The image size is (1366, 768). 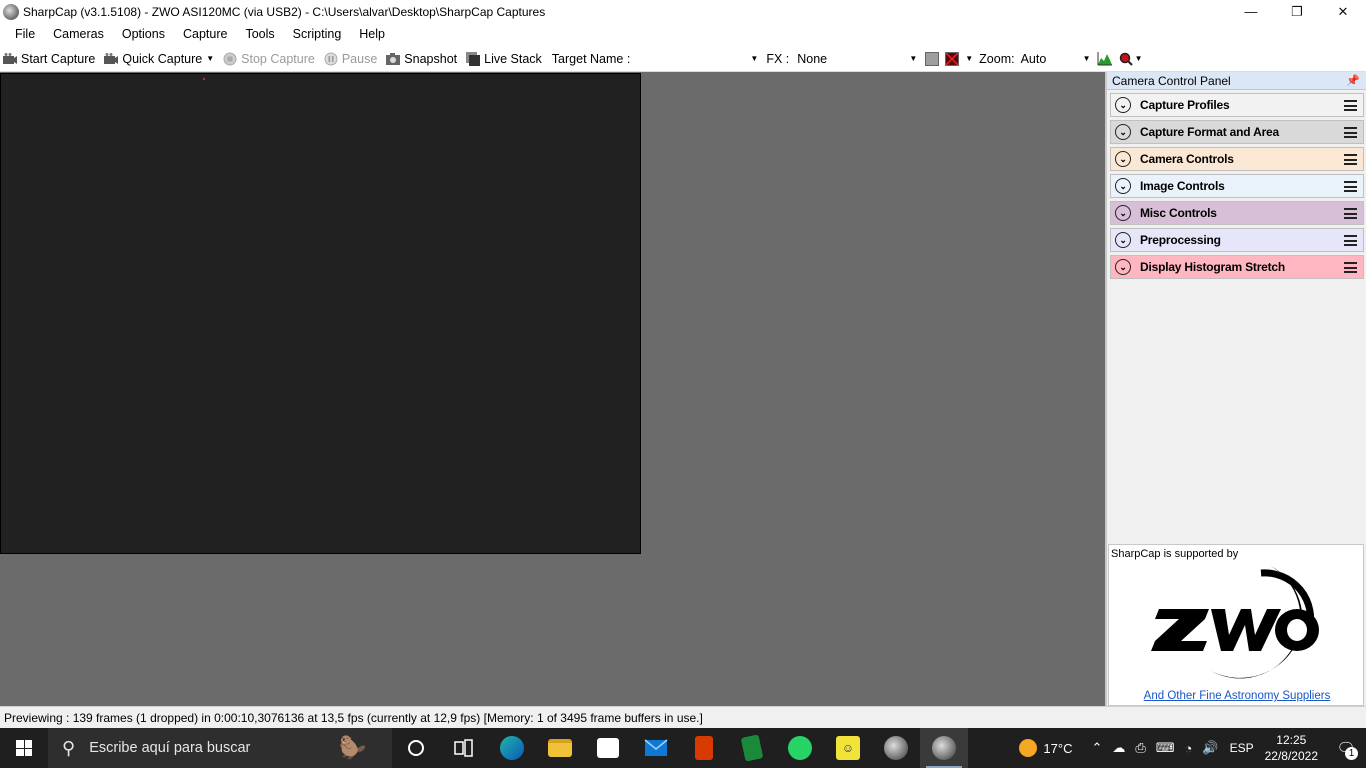 What do you see at coordinates (1353, 80) in the screenshot?
I see `pin-icon: 📌` at bounding box center [1353, 80].